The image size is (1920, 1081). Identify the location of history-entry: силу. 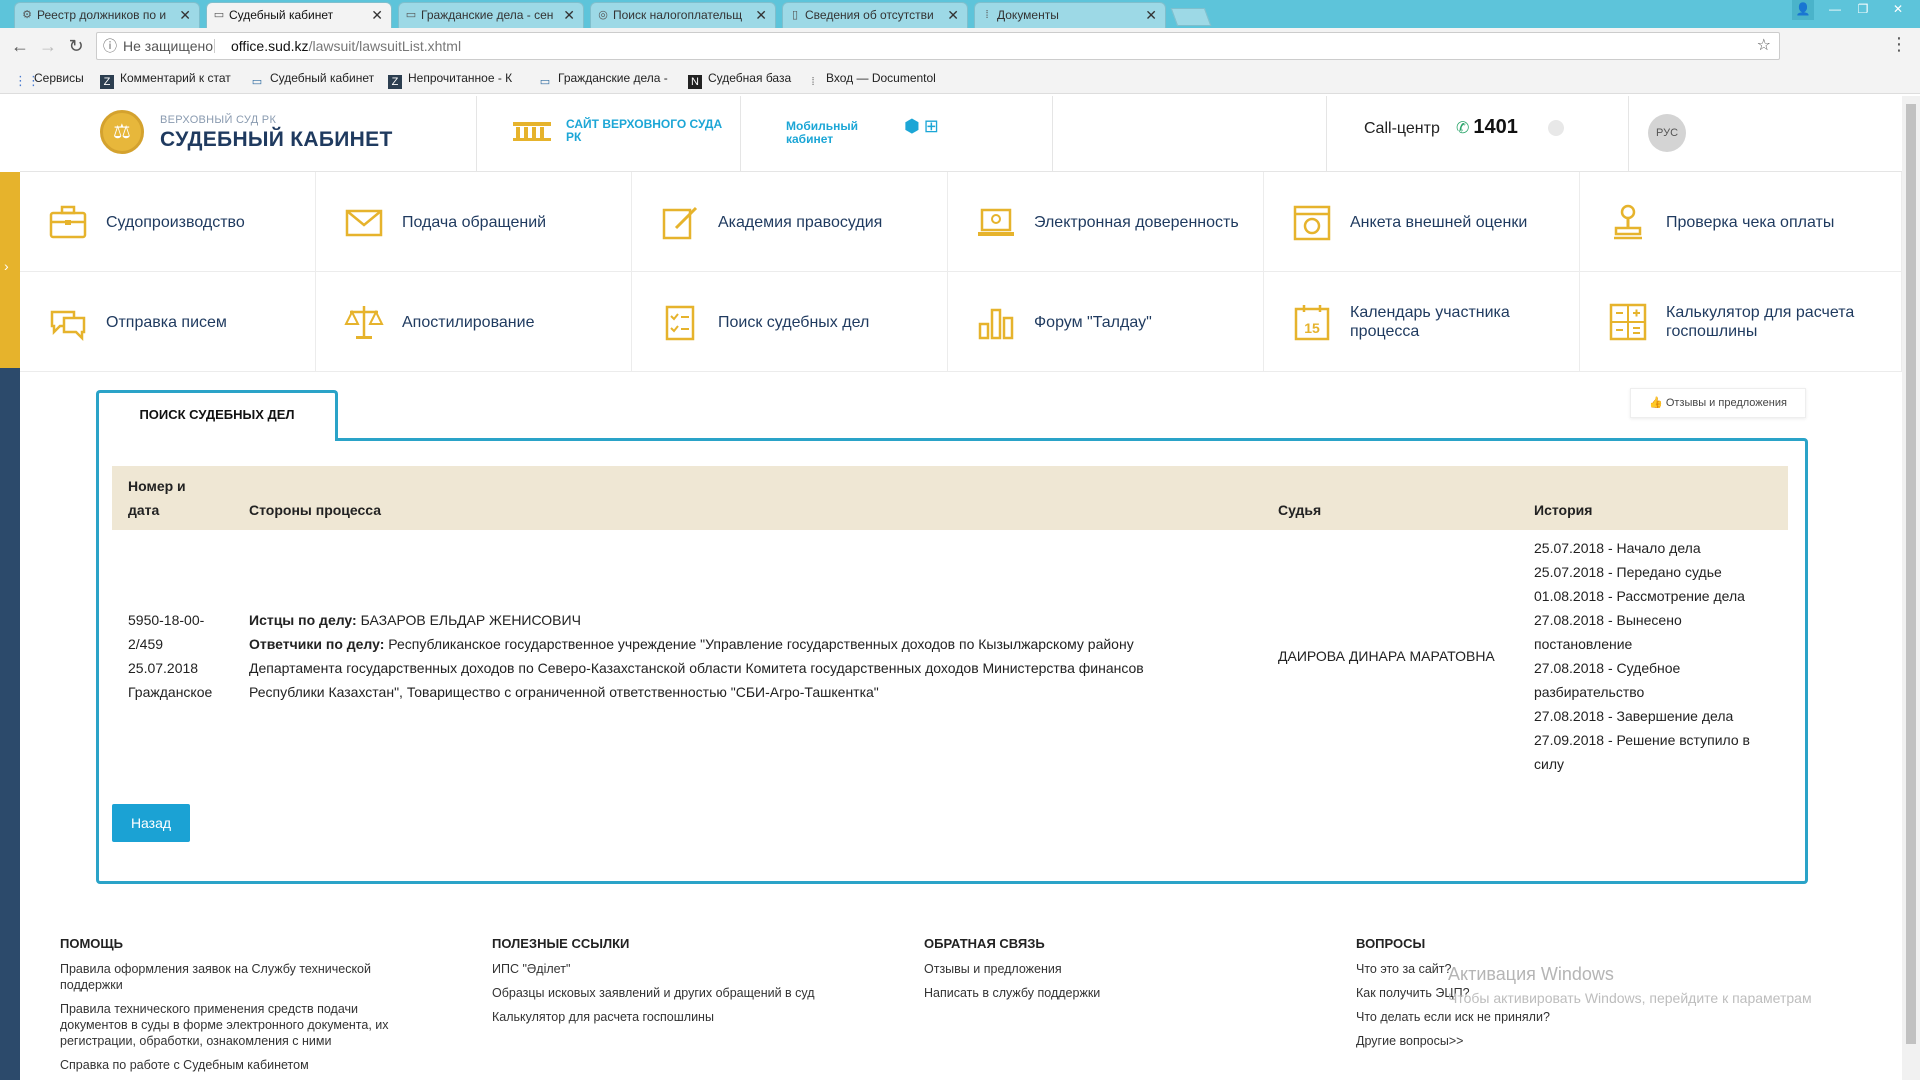
(1549, 764).